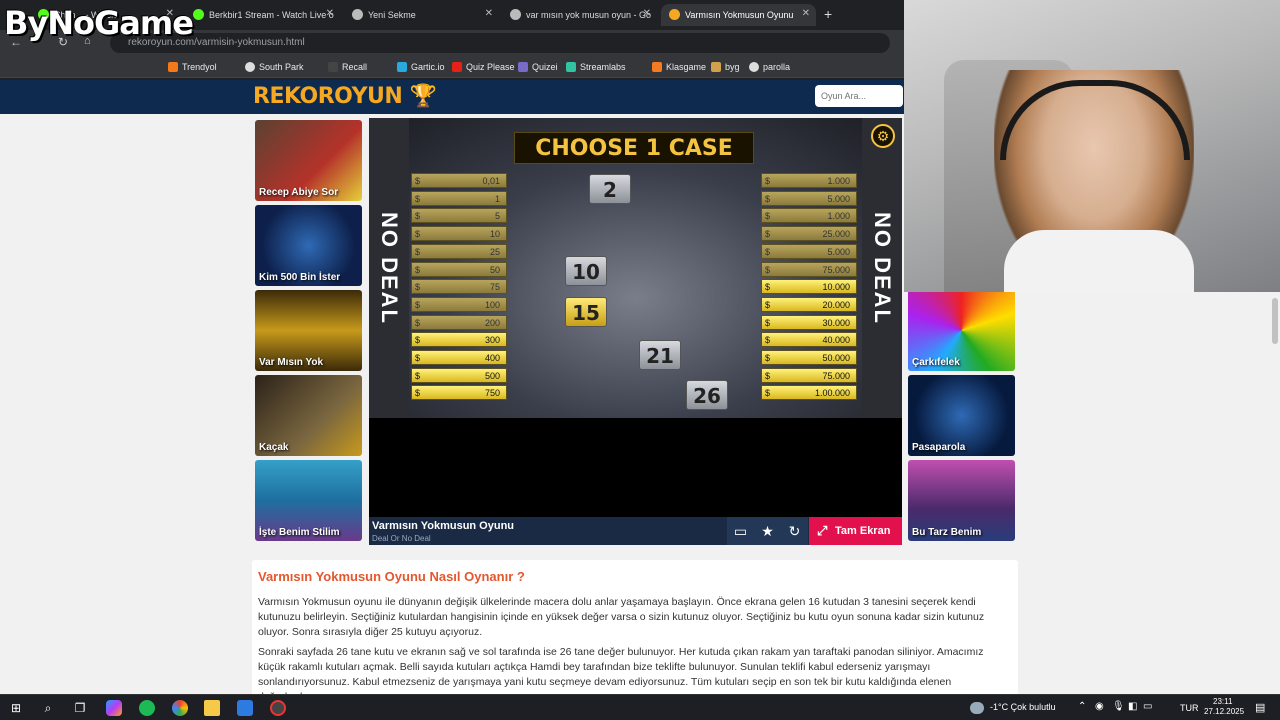 Image resolution: width=1280 pixels, height=720 pixels. Describe the element at coordinates (308, 330) in the screenshot. I see `game-tile: Var Mısın Yok` at that location.